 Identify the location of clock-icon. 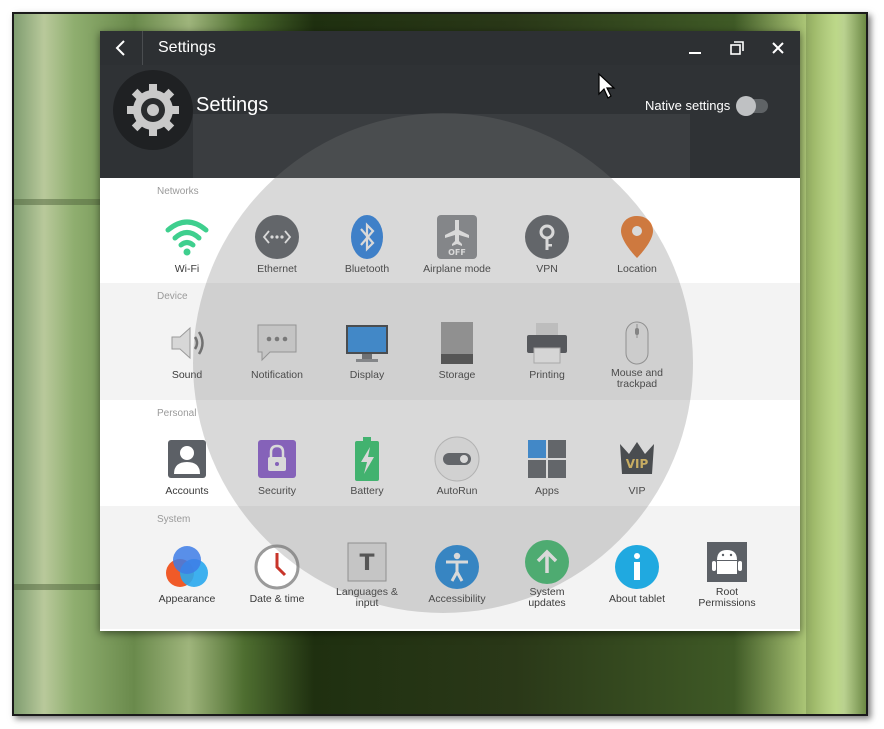
(277, 567).